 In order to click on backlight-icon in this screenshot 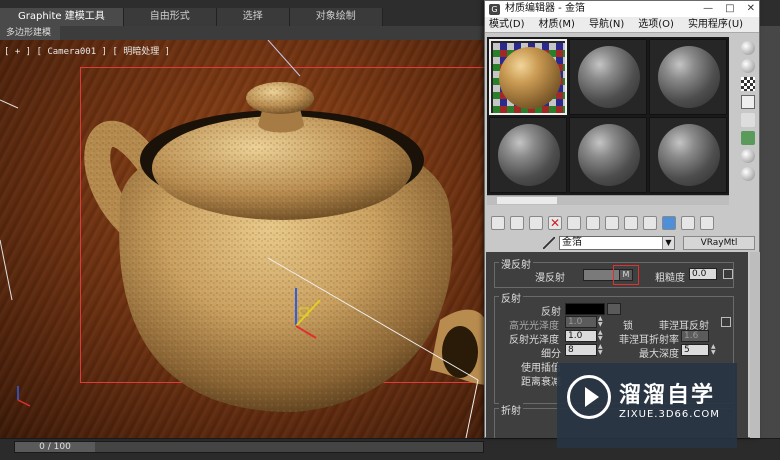, I will do `click(748, 66)`.